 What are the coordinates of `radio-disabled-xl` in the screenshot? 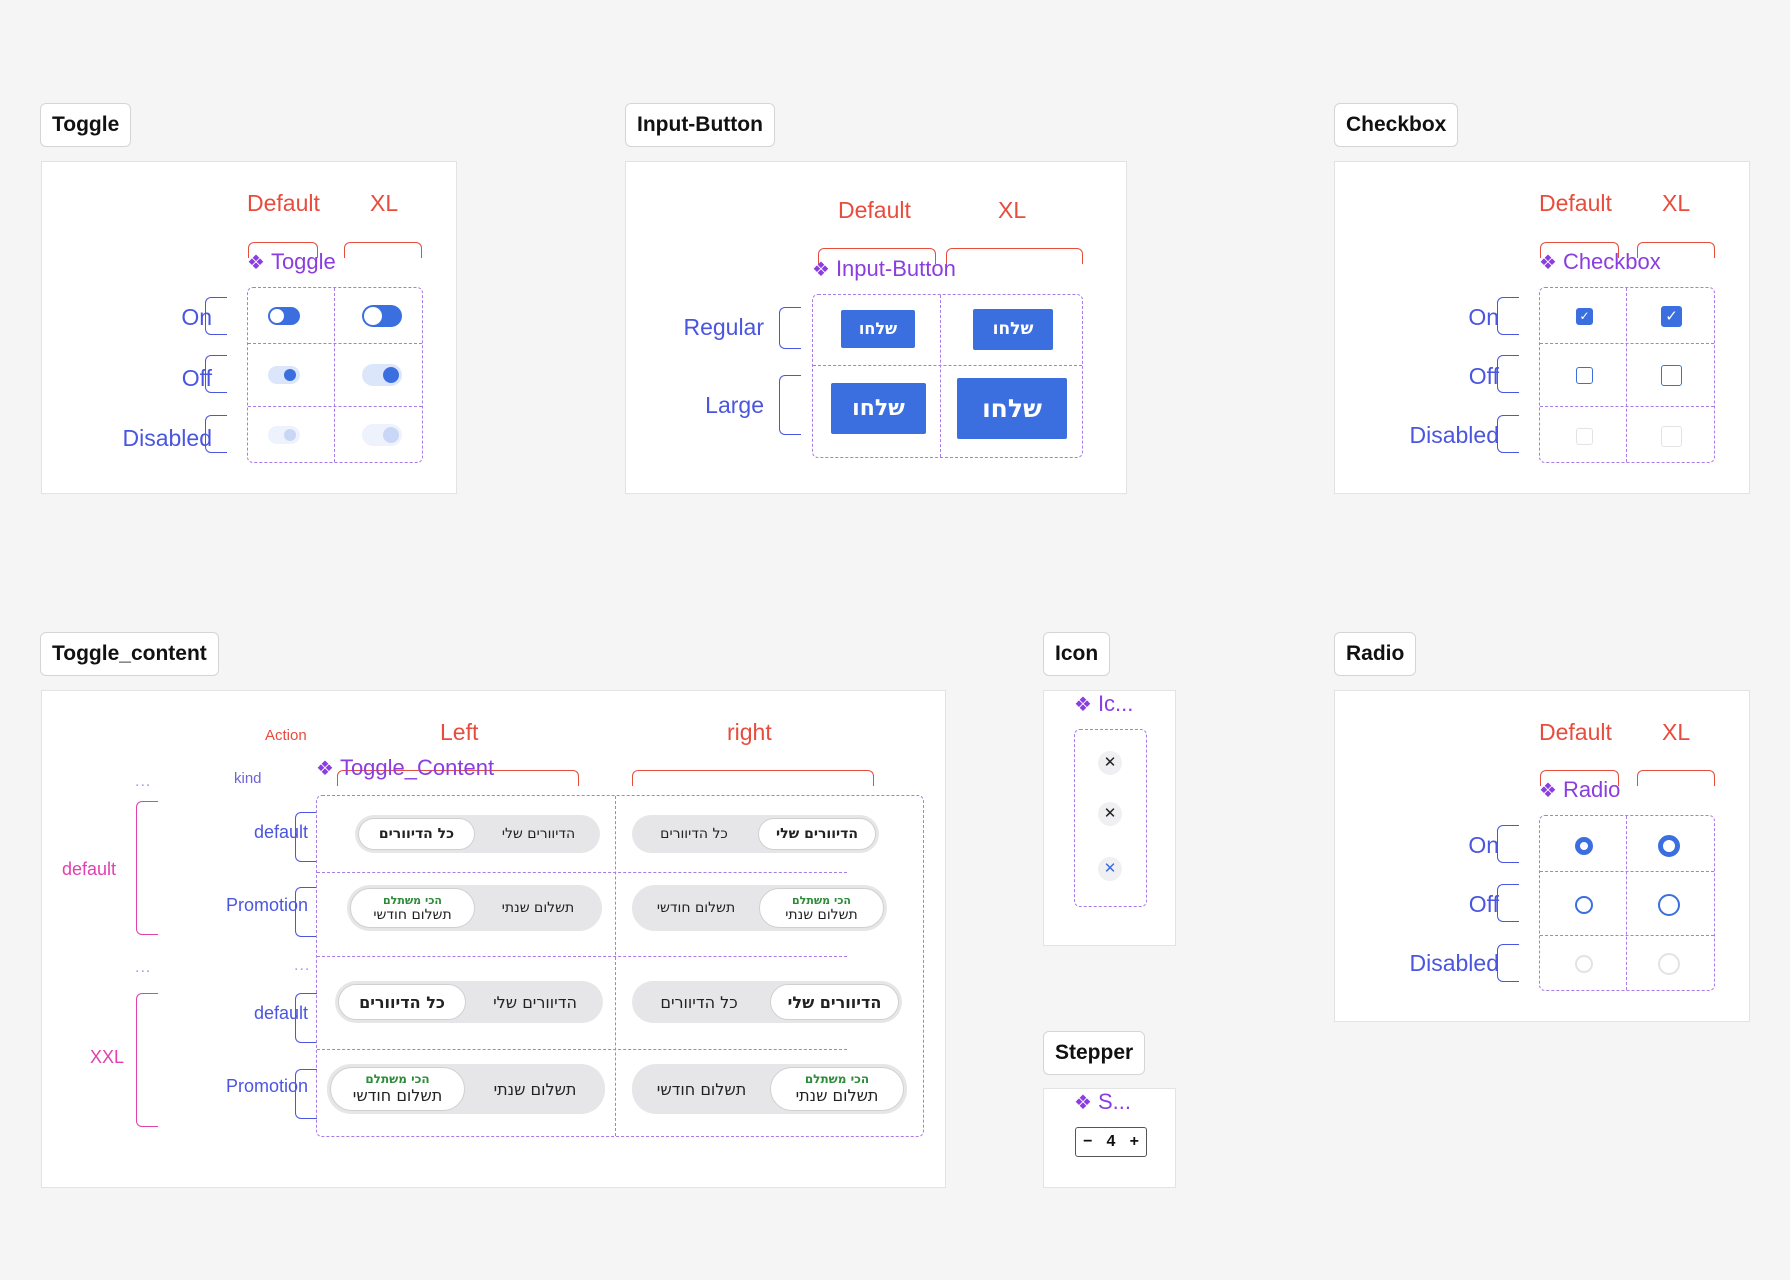 It's located at (1669, 964).